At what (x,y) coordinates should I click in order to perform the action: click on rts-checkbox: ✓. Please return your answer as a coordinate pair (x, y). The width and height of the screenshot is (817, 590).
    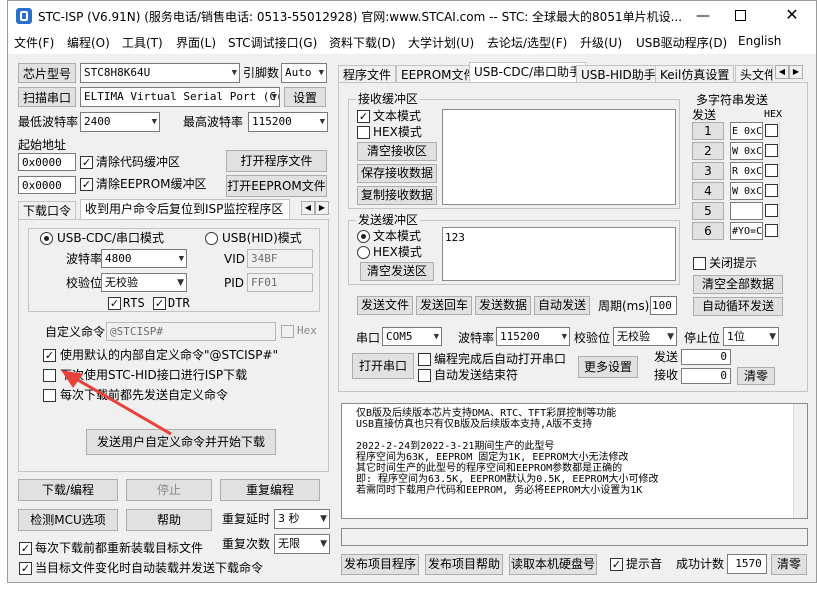
    Looking at the image, I should click on (114, 303).